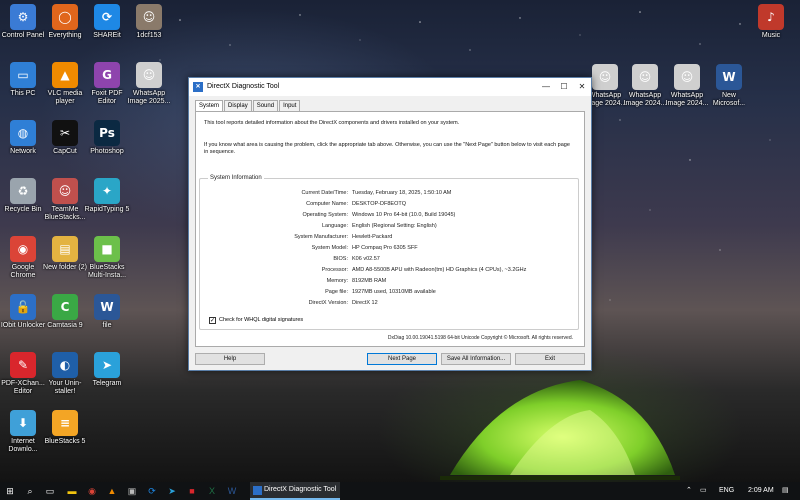 This screenshot has height=500, width=800. Describe the element at coordinates (771, 22) in the screenshot. I see `desktop-icon: ♪ Music` at that location.